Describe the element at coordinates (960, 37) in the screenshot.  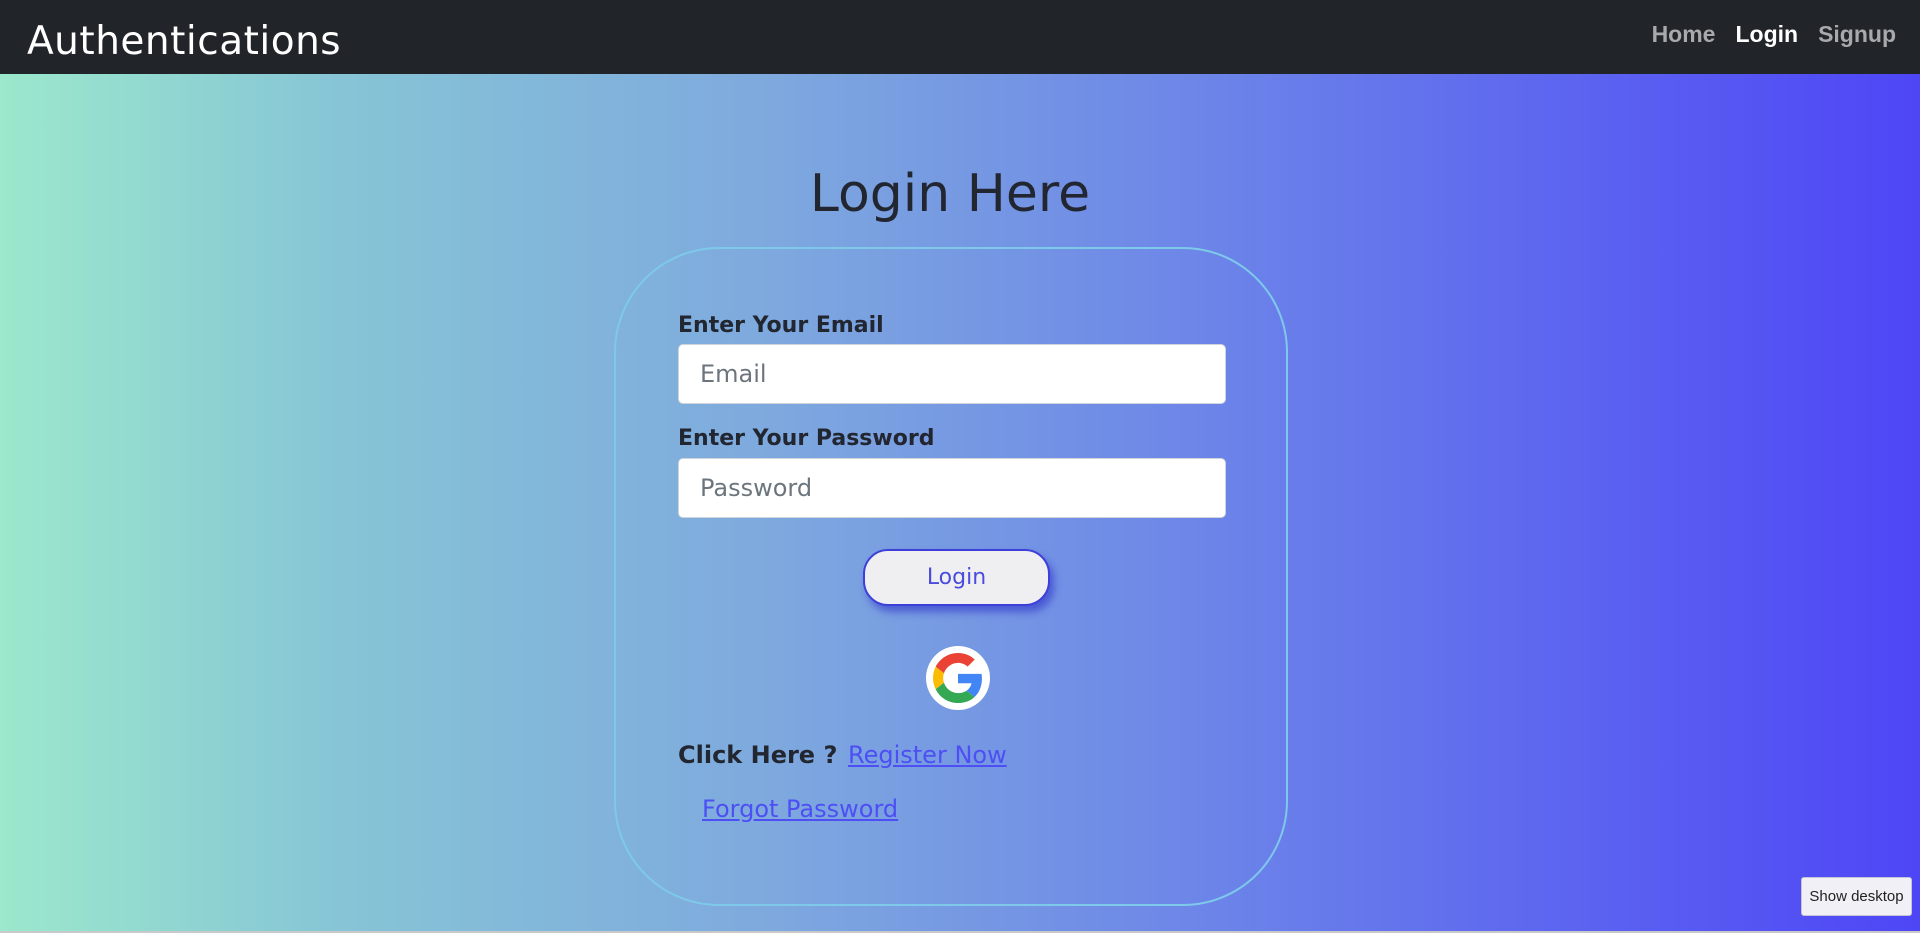
I see `navbar: Authentications Home Login Signup` at that location.